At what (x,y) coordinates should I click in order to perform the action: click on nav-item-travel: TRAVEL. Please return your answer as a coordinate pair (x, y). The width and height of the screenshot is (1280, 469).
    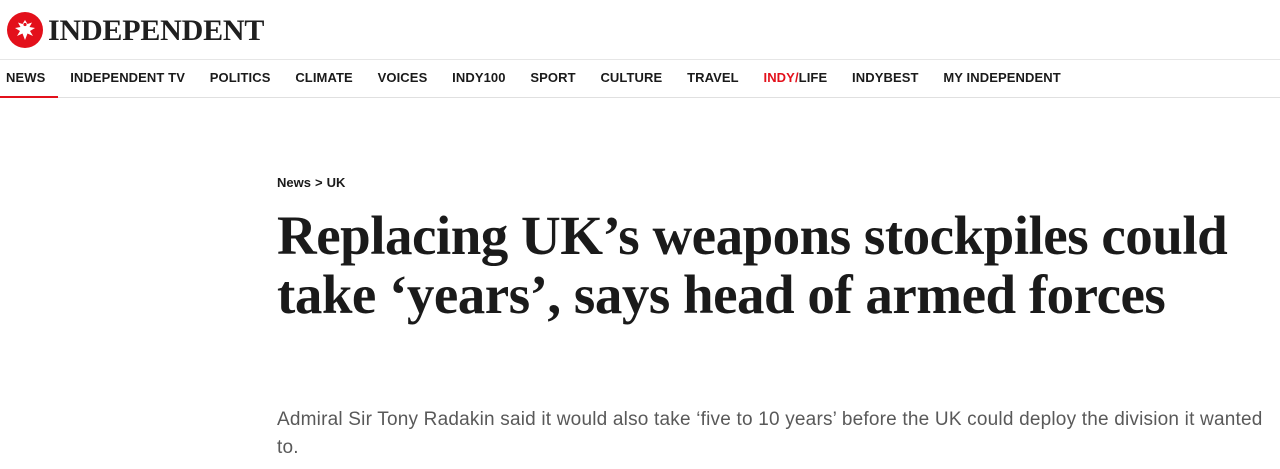
    Looking at the image, I should click on (713, 79).